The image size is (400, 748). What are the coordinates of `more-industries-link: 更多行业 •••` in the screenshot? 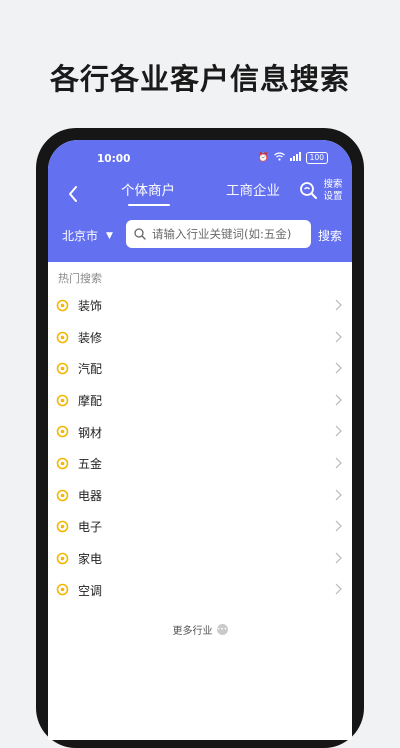 It's located at (200, 629).